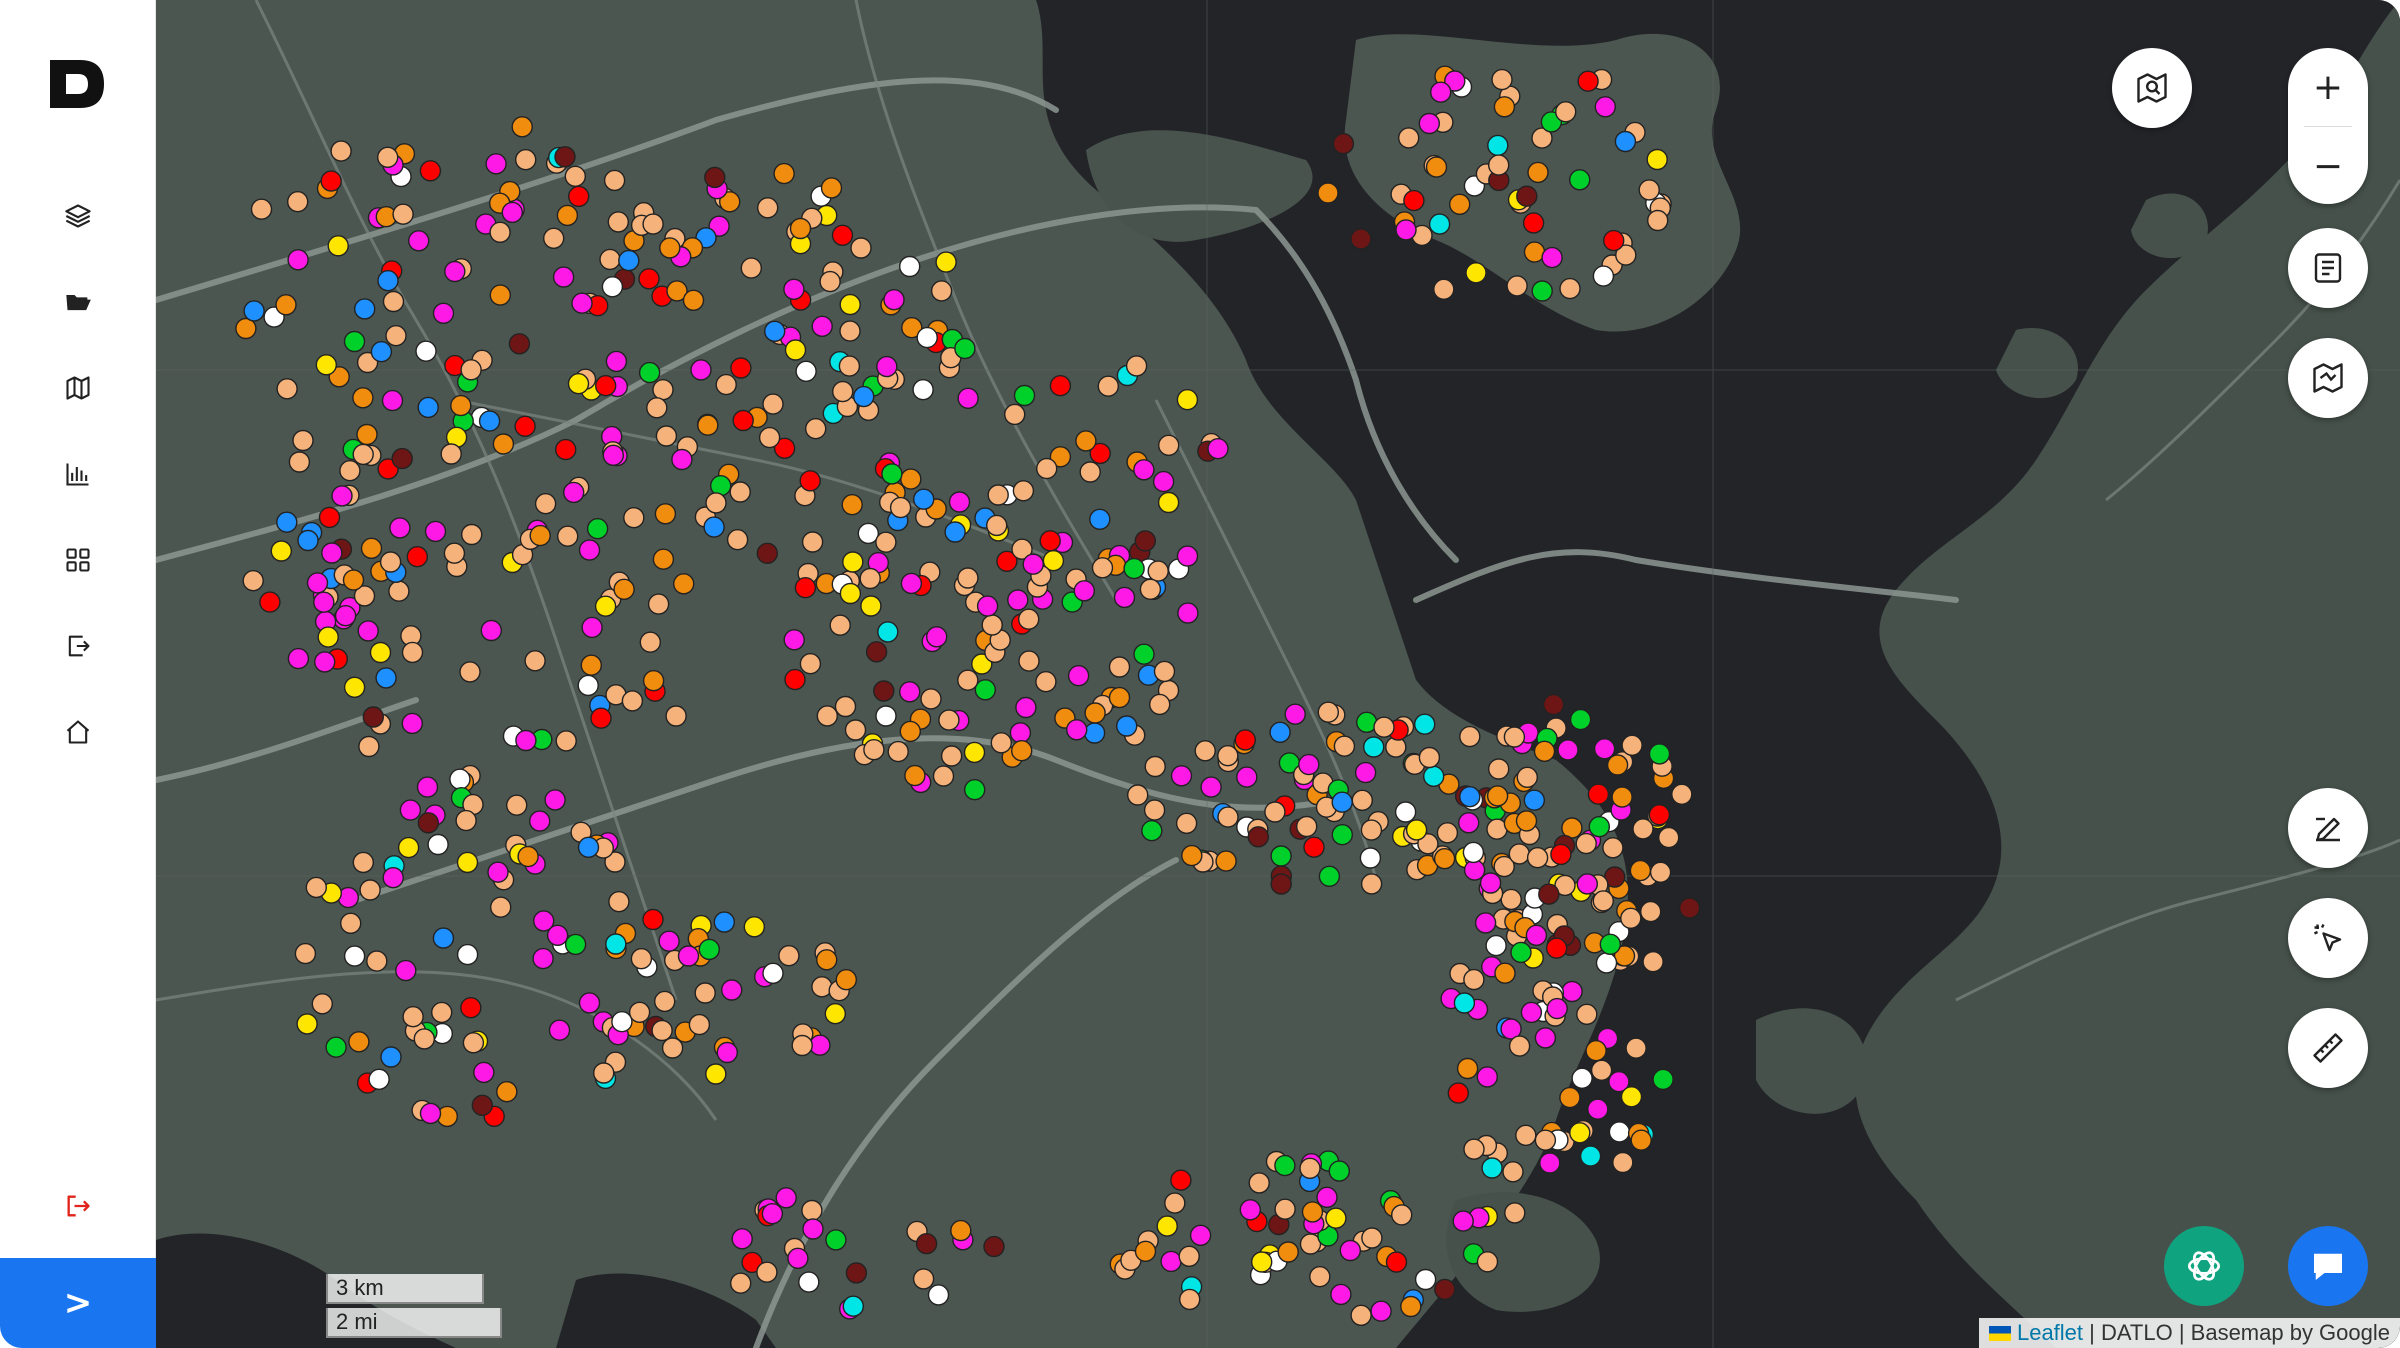 The image size is (2400, 1348). What do you see at coordinates (78, 732) in the screenshot?
I see `home-icon` at bounding box center [78, 732].